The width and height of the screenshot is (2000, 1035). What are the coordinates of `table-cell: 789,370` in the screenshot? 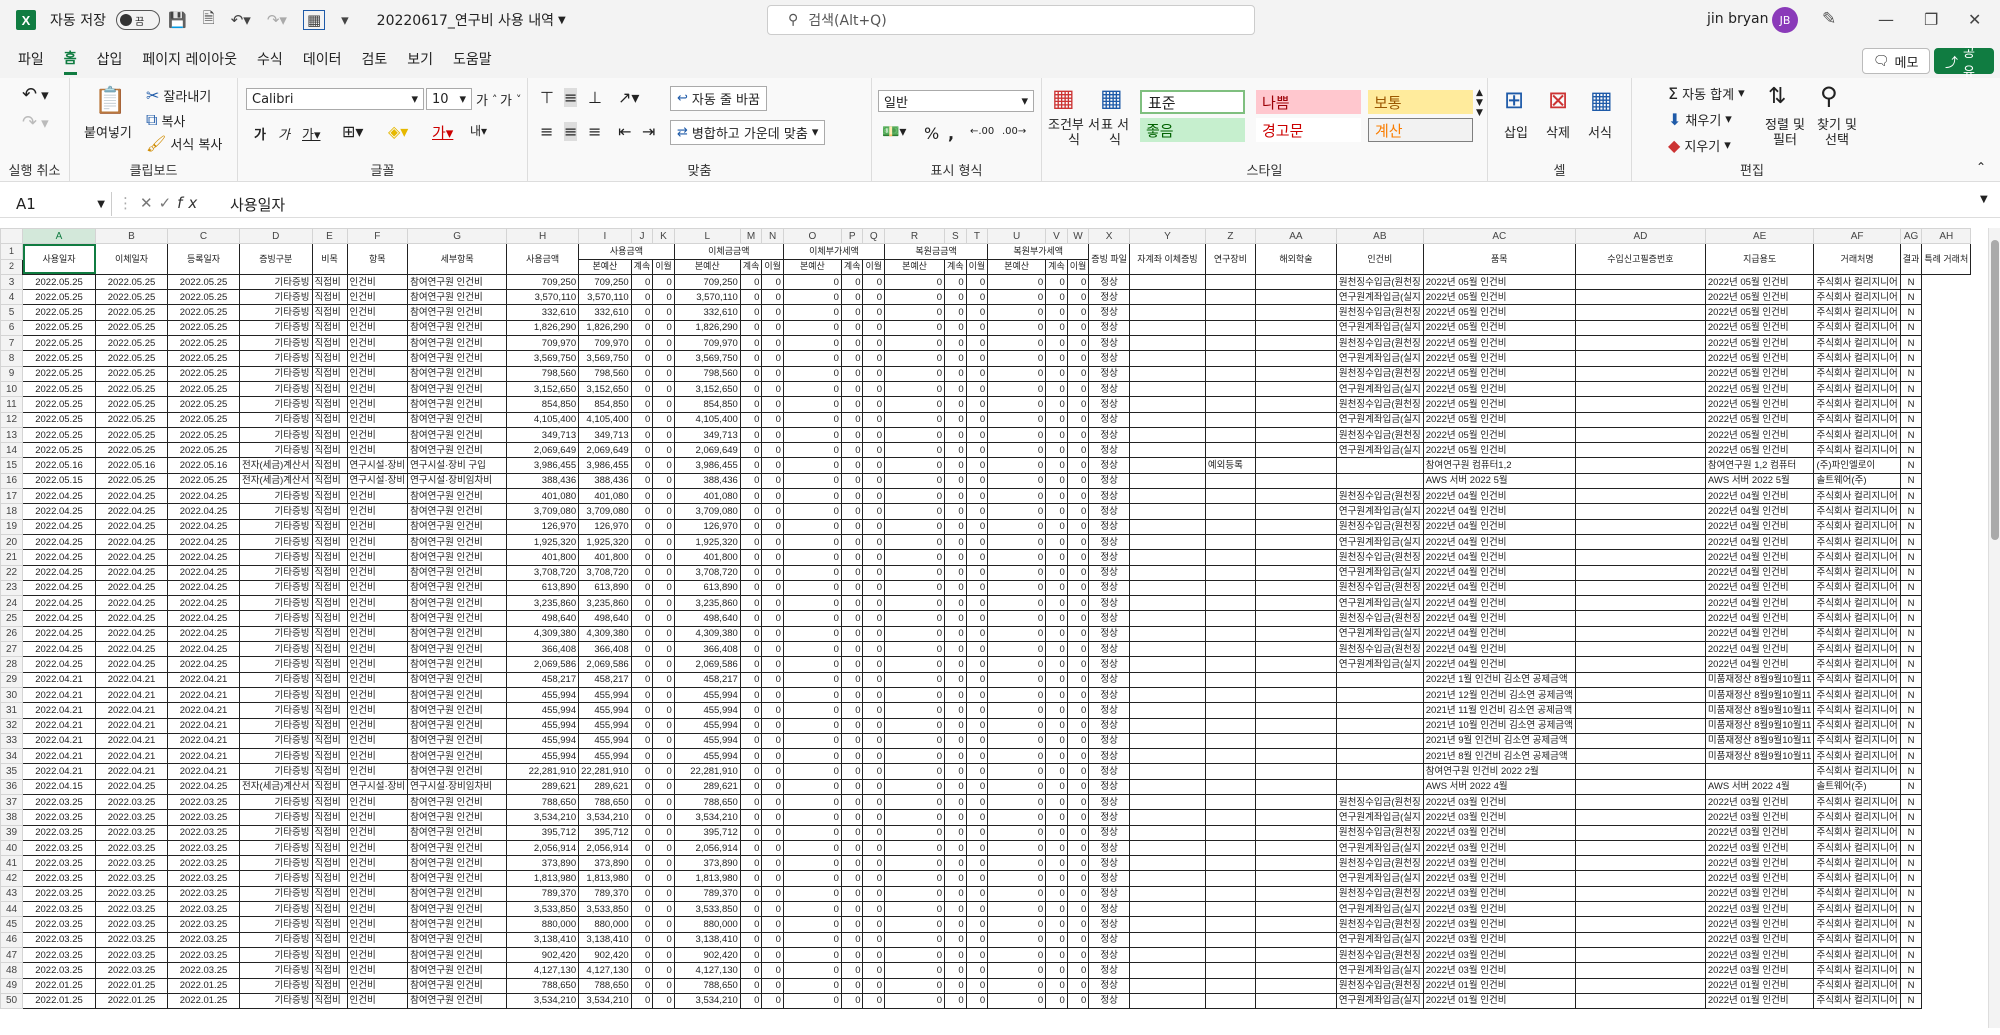 It's located at (707, 894).